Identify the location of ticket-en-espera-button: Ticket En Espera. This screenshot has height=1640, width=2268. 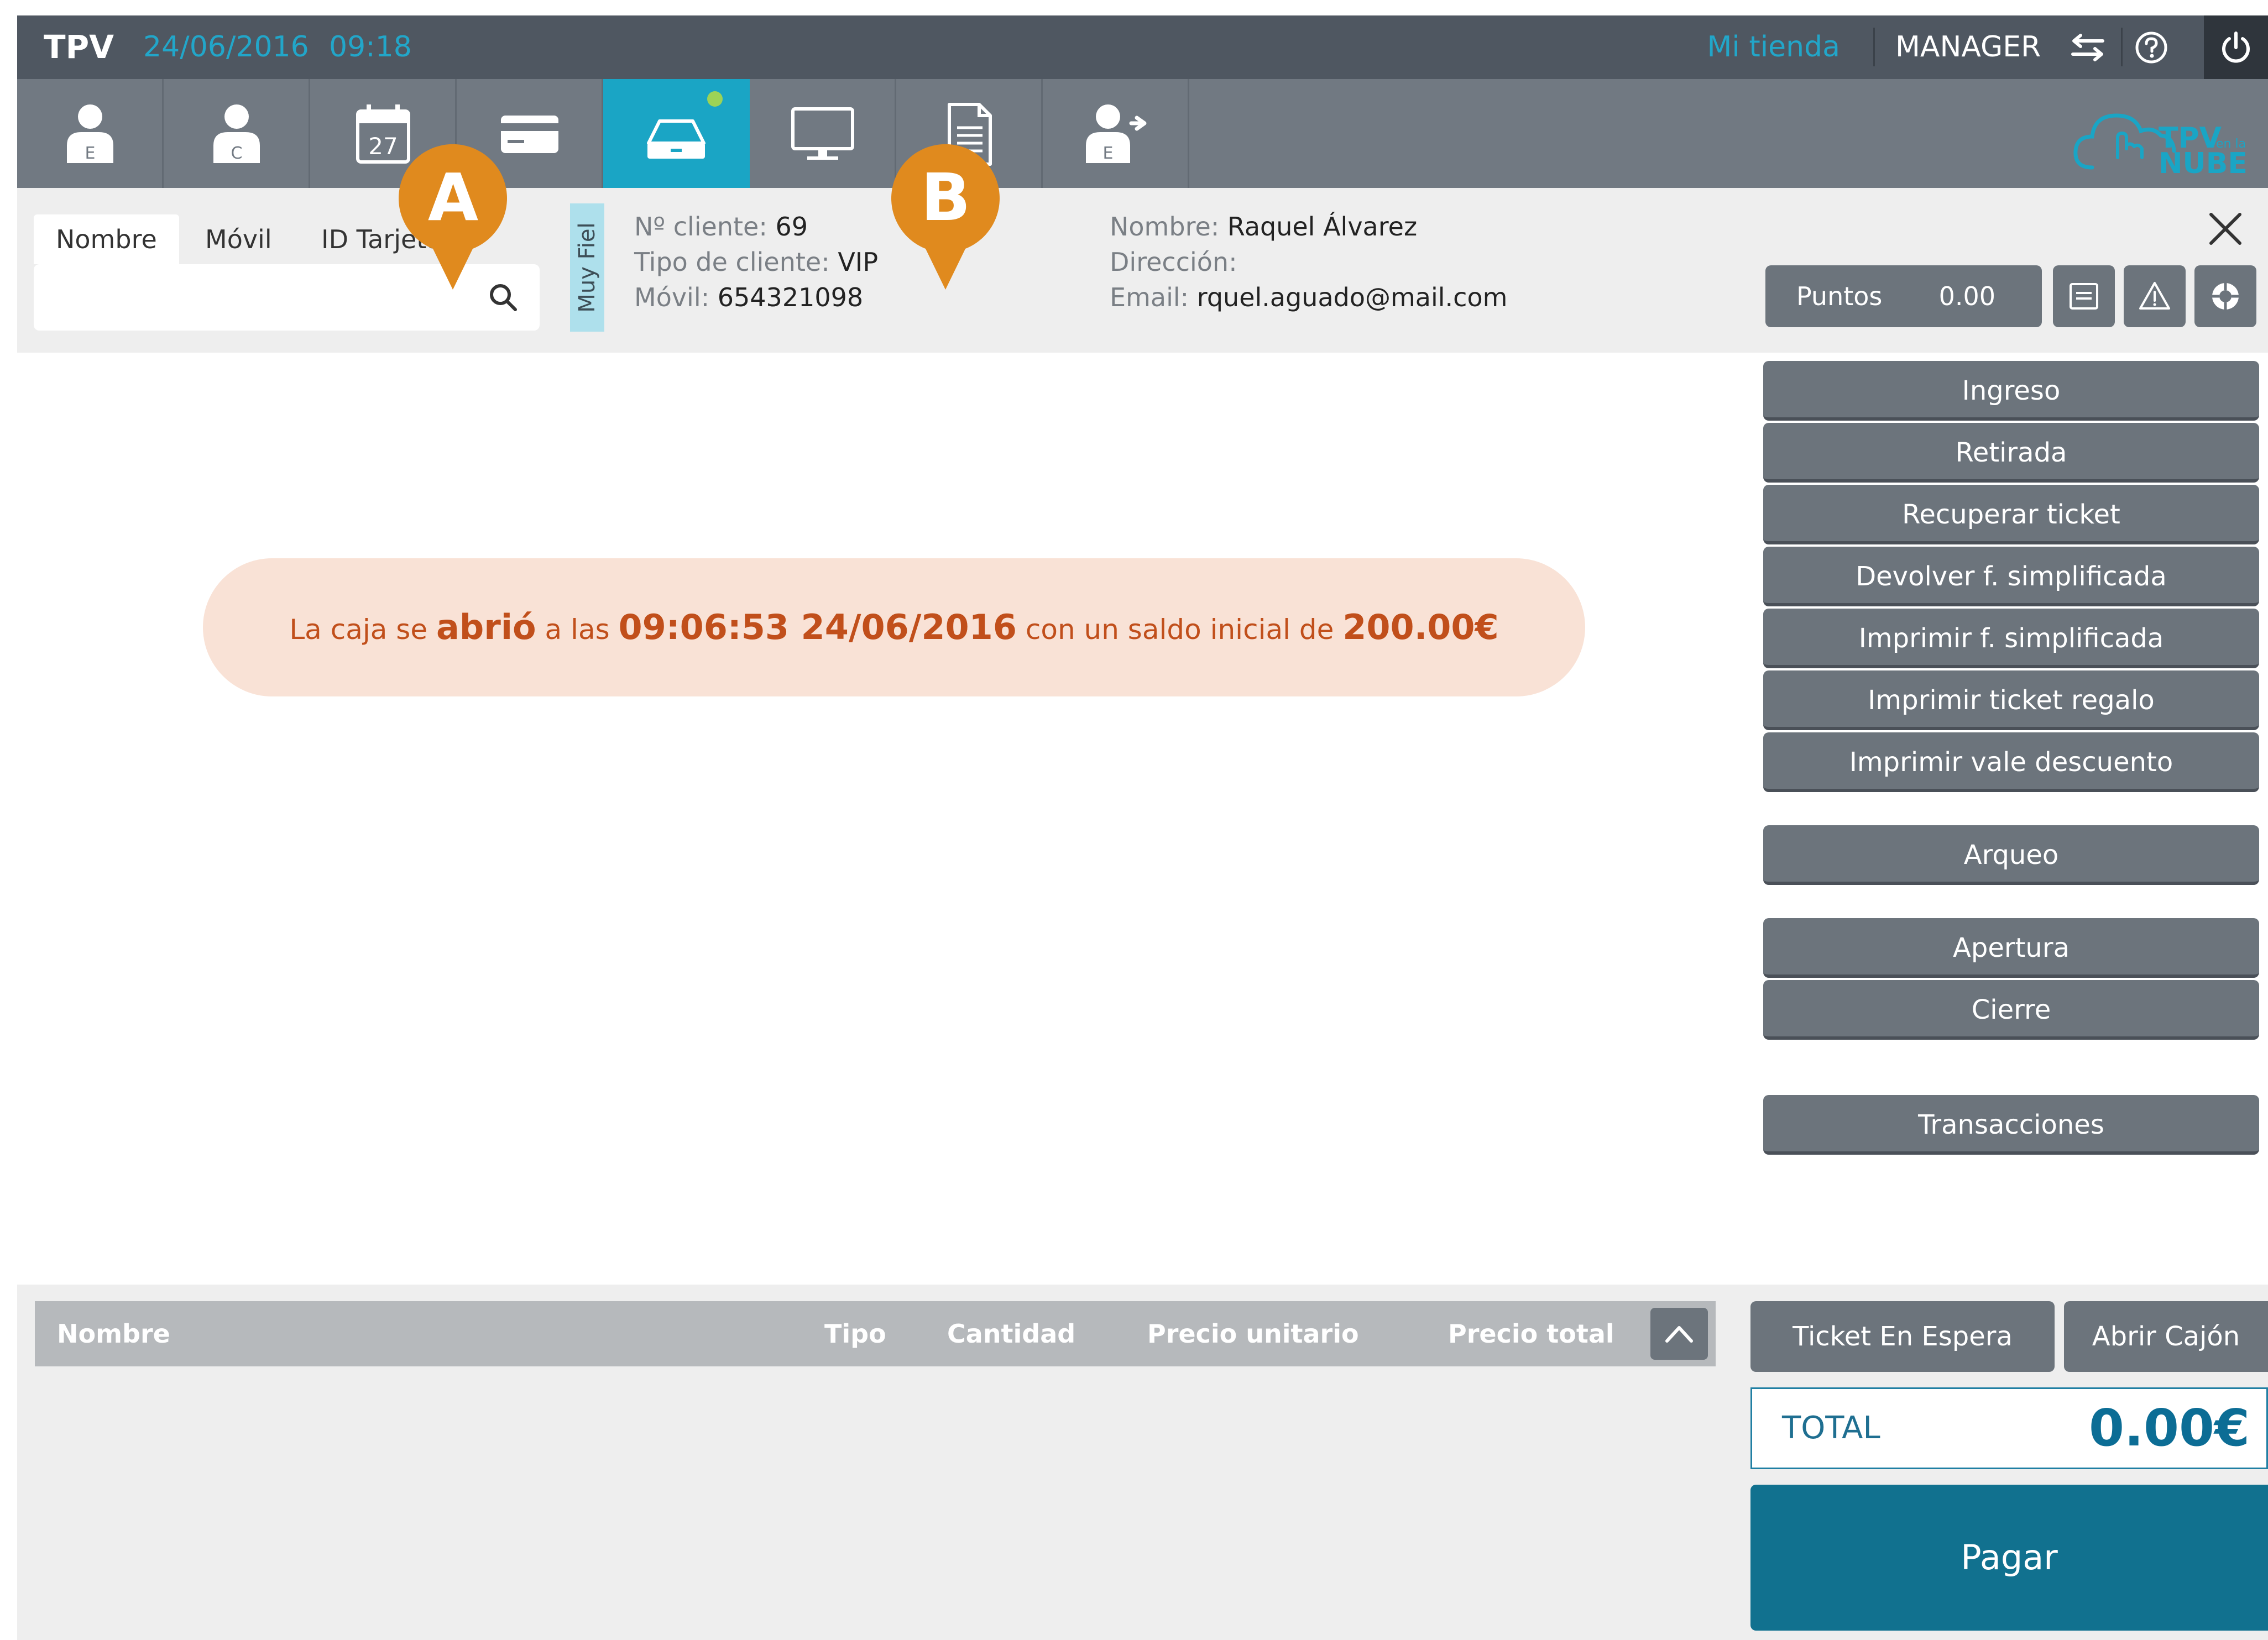
(1902, 1336).